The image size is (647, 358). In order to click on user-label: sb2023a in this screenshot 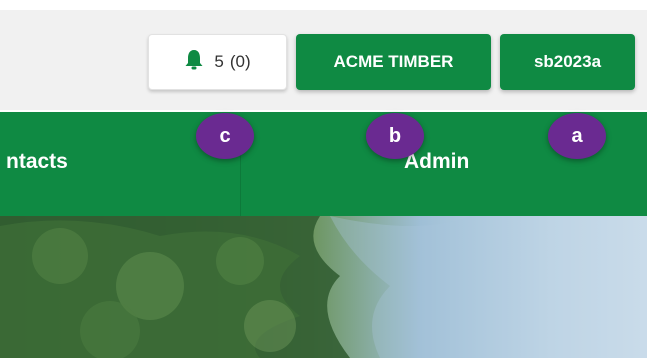, I will do `click(567, 61)`.